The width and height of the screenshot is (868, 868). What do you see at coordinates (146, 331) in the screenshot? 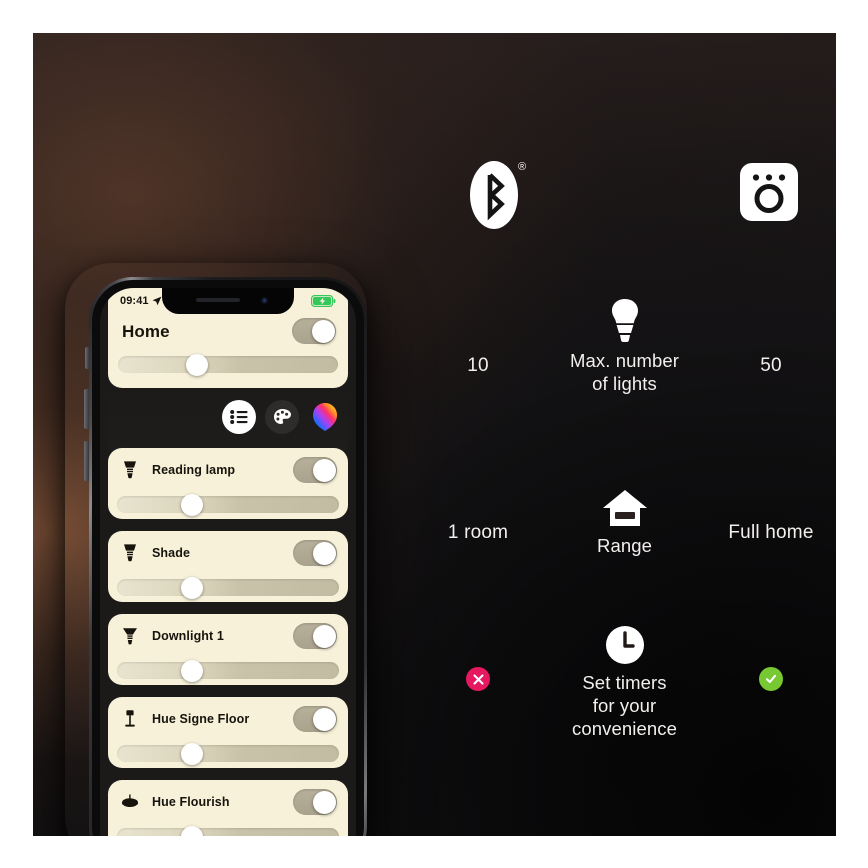
I see `page-title: Home` at bounding box center [146, 331].